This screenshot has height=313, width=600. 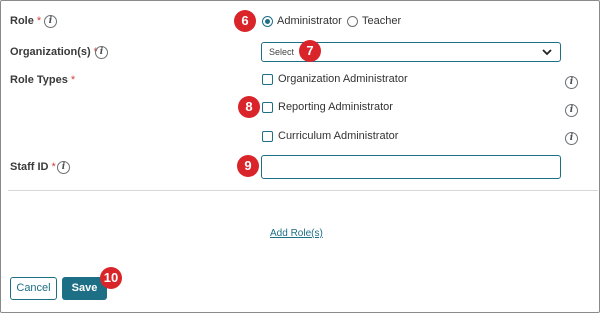 I want to click on role-label: Role *, so click(x=25, y=21).